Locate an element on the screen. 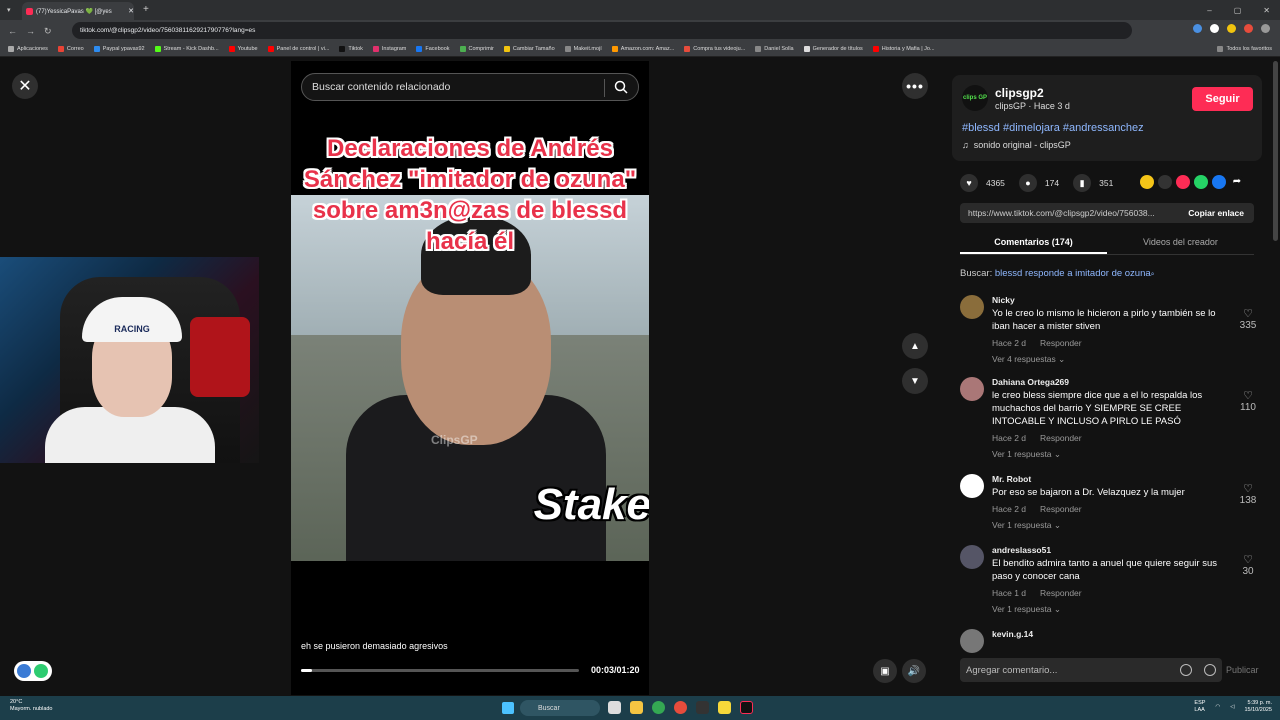 This screenshot has width=1280, height=720. captions-icon: ▣ is located at coordinates (885, 671).